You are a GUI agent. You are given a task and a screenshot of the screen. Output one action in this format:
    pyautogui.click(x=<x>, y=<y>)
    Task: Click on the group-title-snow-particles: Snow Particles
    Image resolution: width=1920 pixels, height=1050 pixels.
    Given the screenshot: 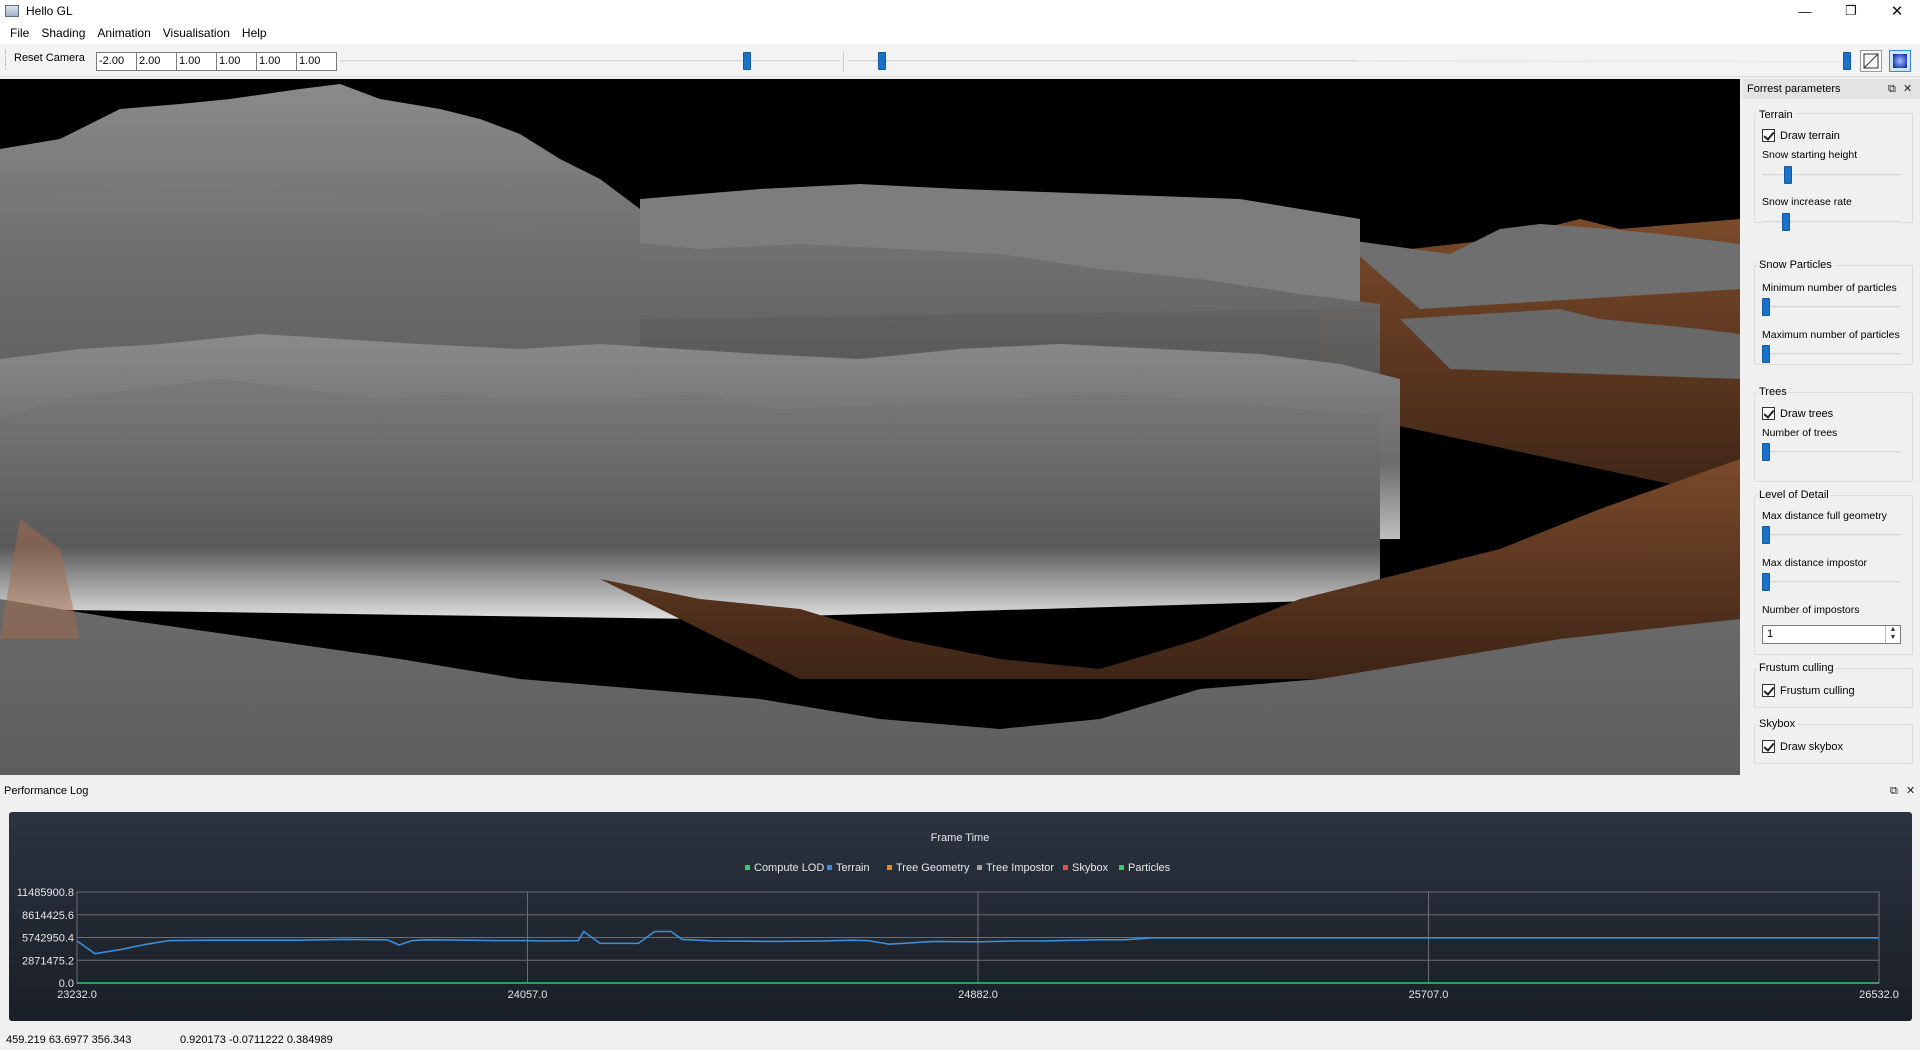 What is the action you would take?
    pyautogui.click(x=1795, y=265)
    